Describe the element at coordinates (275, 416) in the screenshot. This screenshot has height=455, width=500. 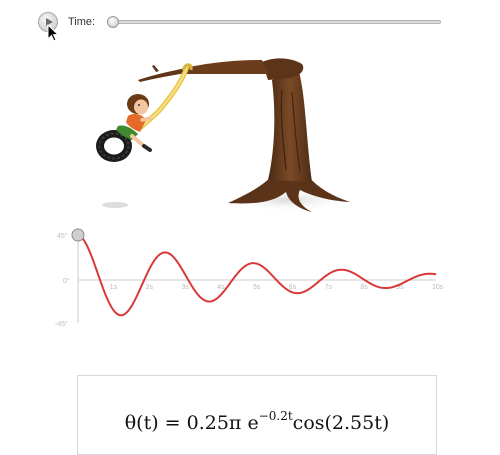
I see `equation-exponent: −0.2t` at that location.